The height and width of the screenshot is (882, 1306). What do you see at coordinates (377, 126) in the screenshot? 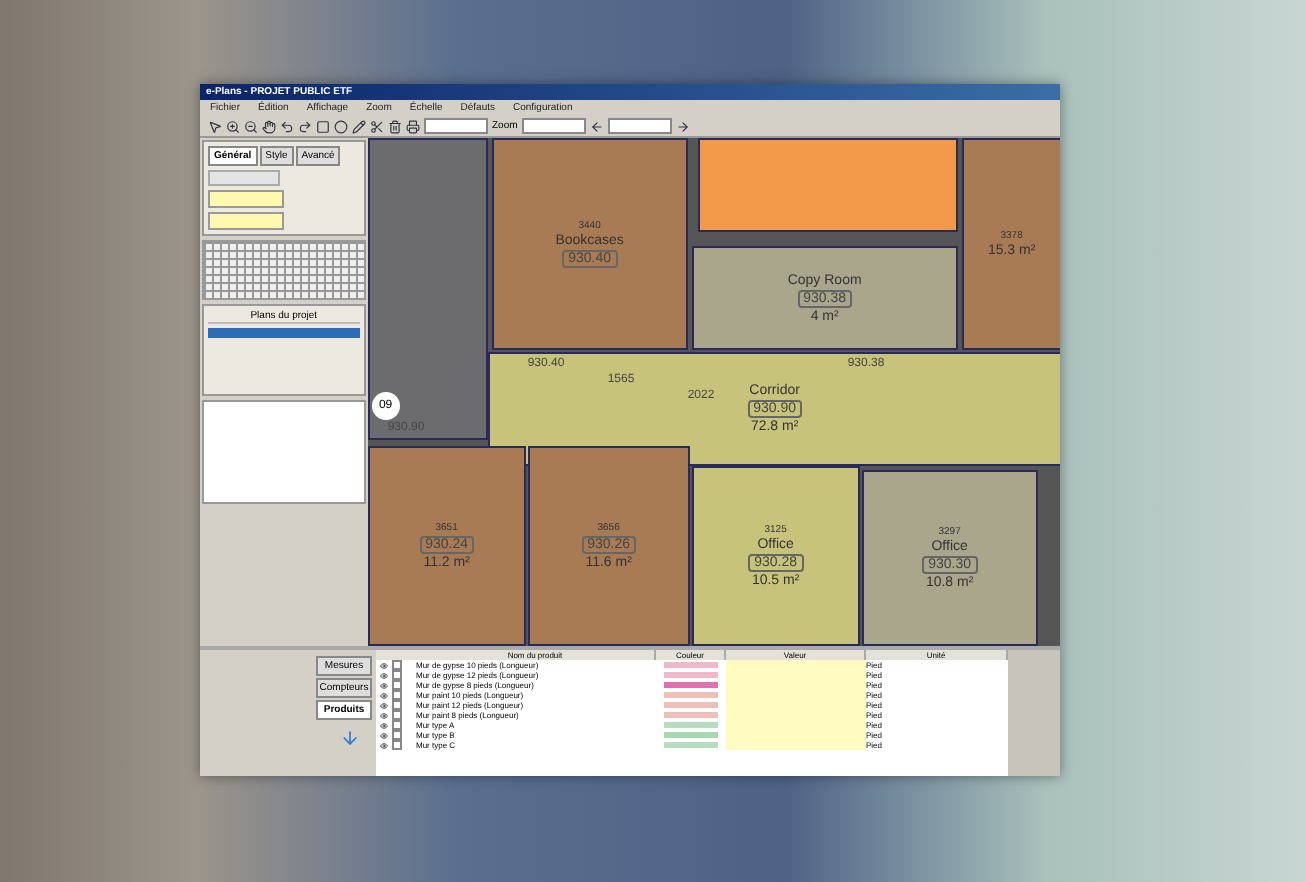
I see `scissors-icon` at bounding box center [377, 126].